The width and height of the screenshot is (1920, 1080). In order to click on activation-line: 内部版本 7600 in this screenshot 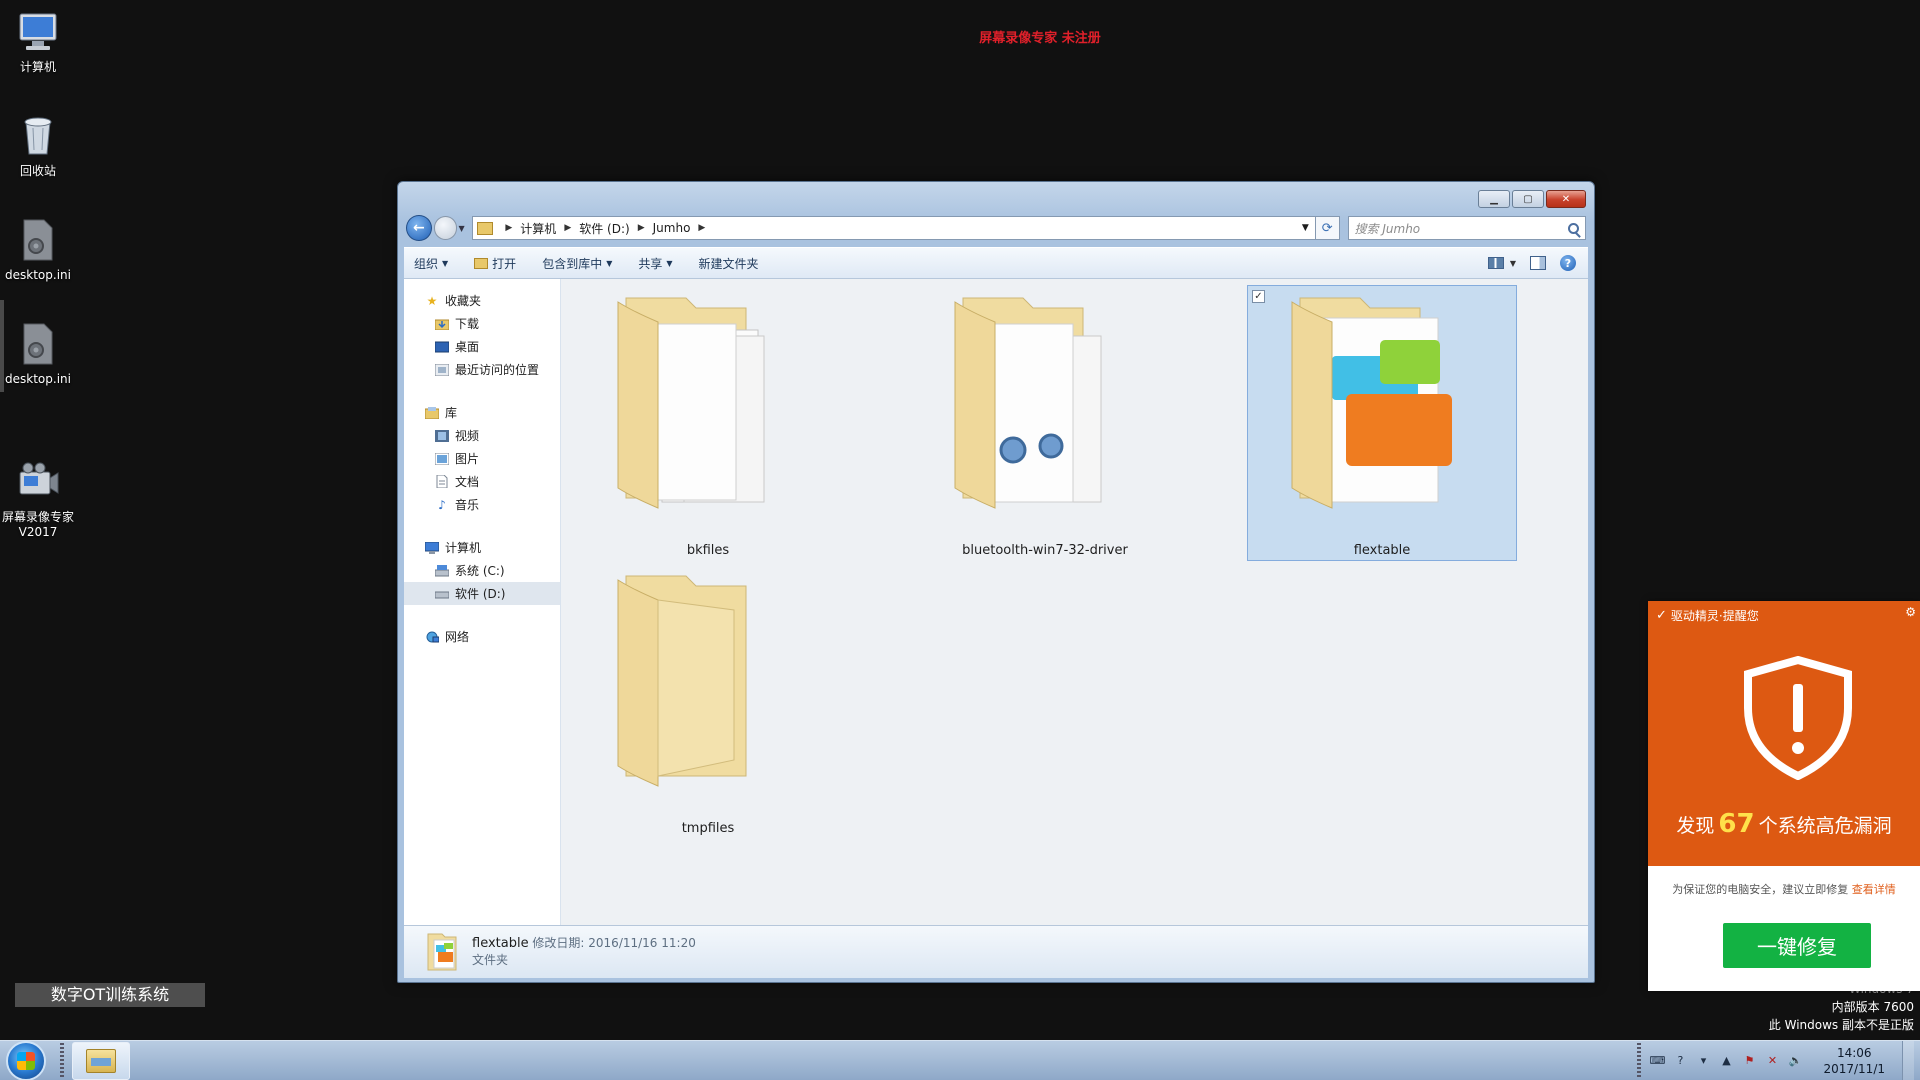, I will do `click(1872, 1007)`.